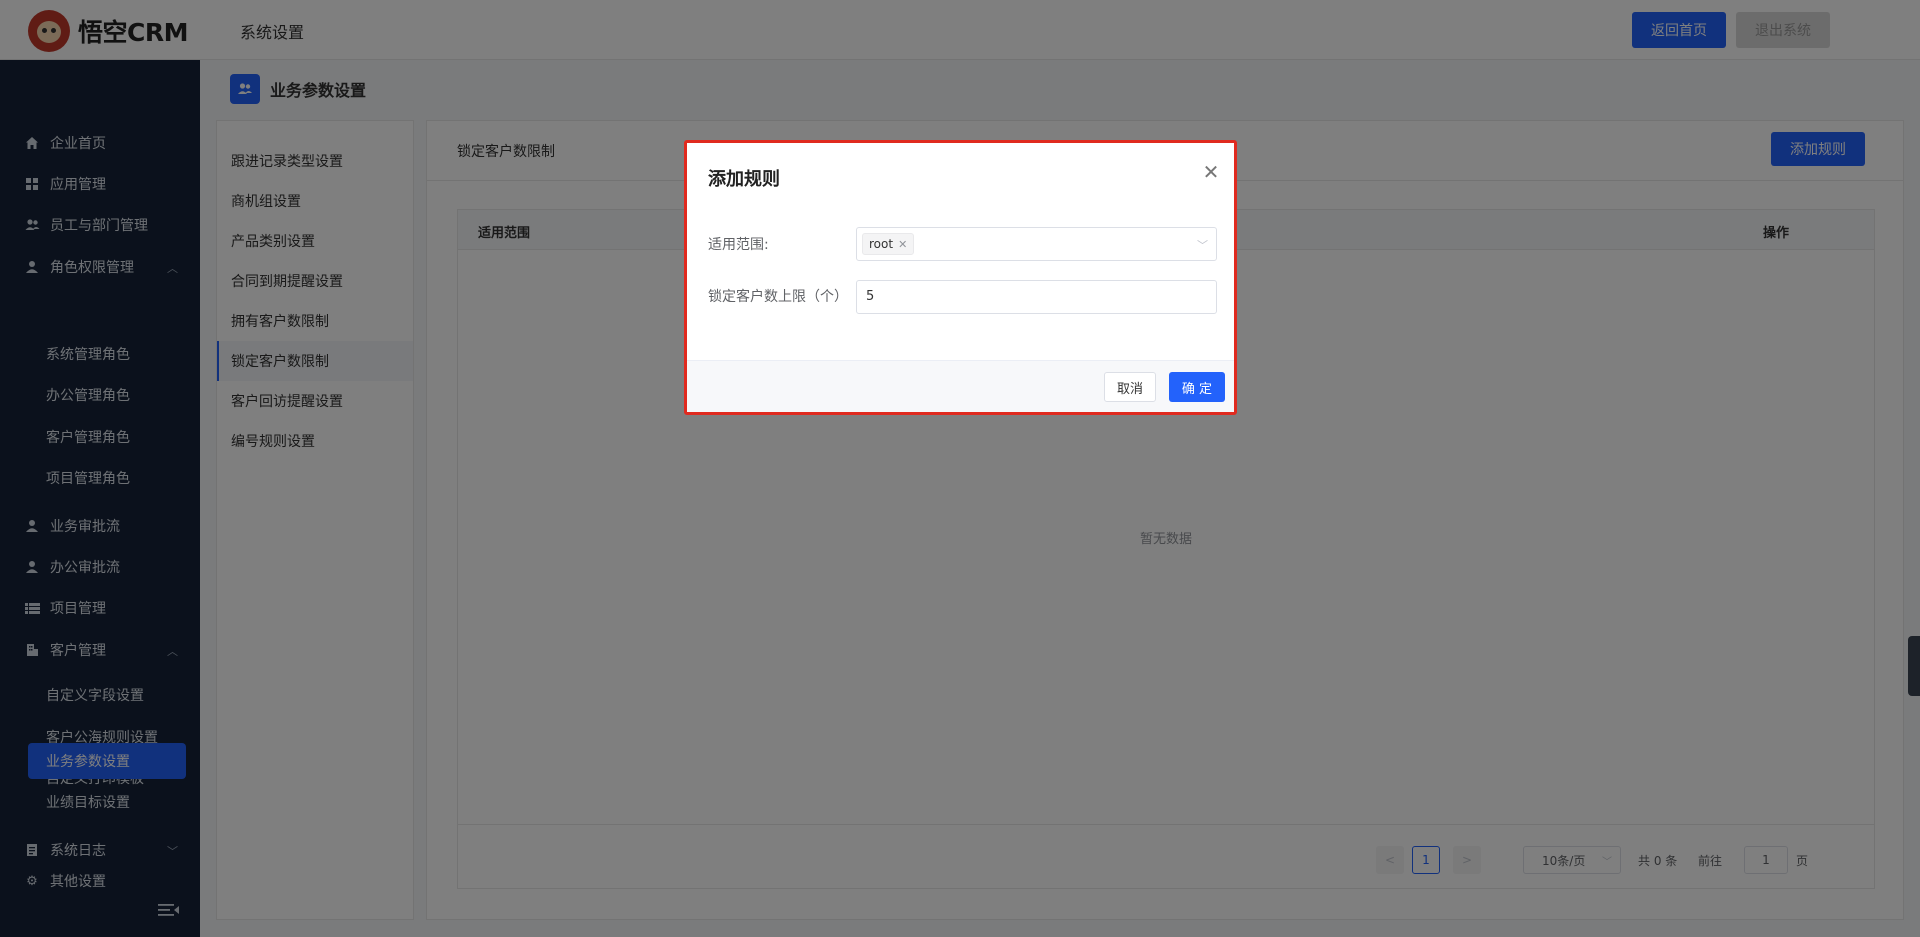  What do you see at coordinates (744, 179) in the screenshot?
I see `dialog-title: 添加规则` at bounding box center [744, 179].